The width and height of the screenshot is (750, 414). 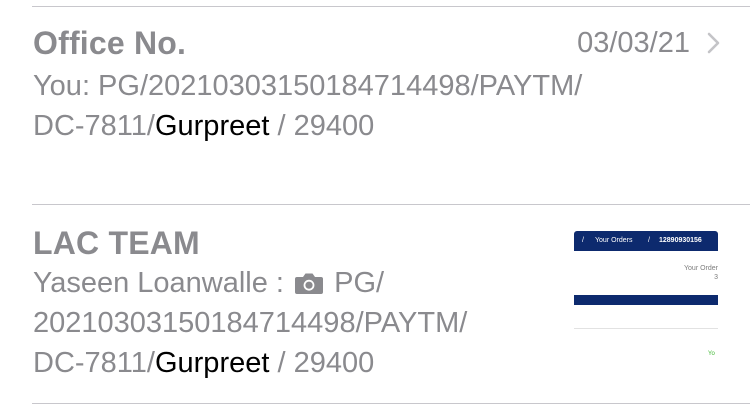 I want to click on thumbnail-band, so click(x=646, y=300).